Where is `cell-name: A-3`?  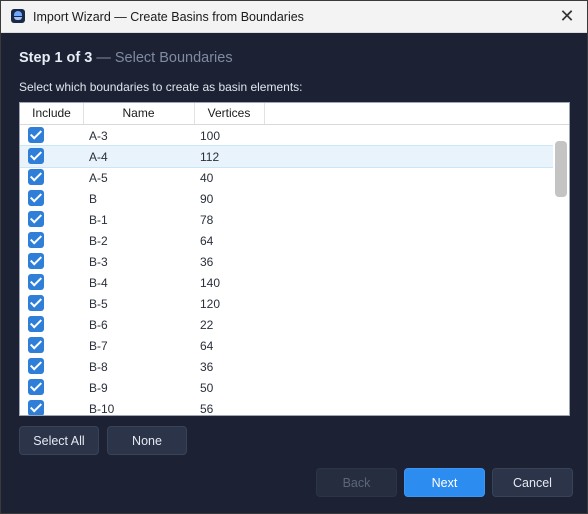
cell-name: A-3 is located at coordinates (98, 136).